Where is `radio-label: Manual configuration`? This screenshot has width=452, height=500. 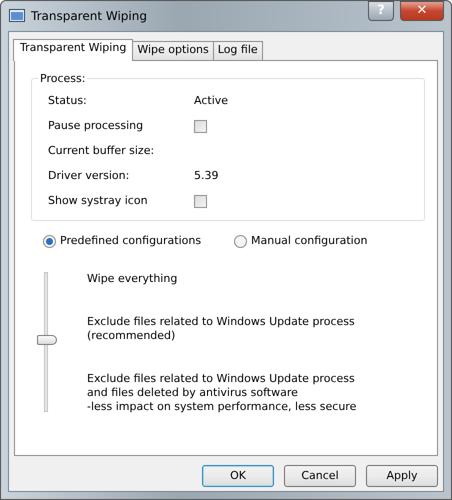
radio-label: Manual configuration is located at coordinates (309, 241).